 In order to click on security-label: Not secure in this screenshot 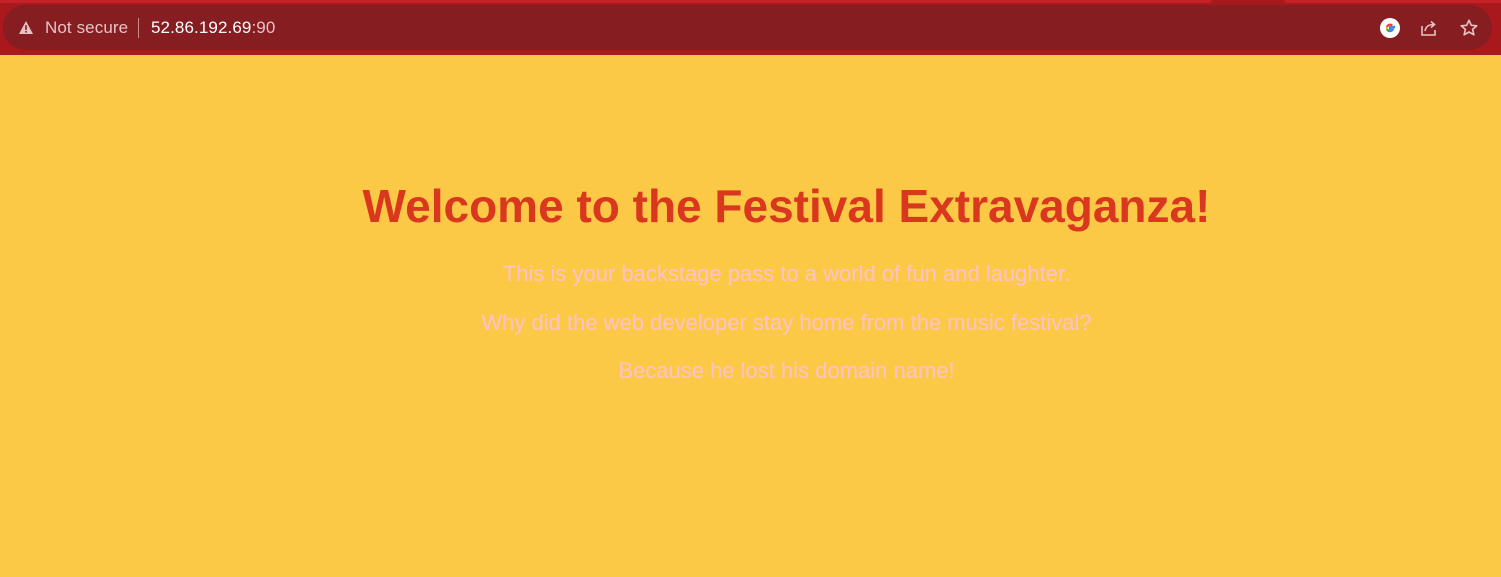, I will do `click(87, 27)`.